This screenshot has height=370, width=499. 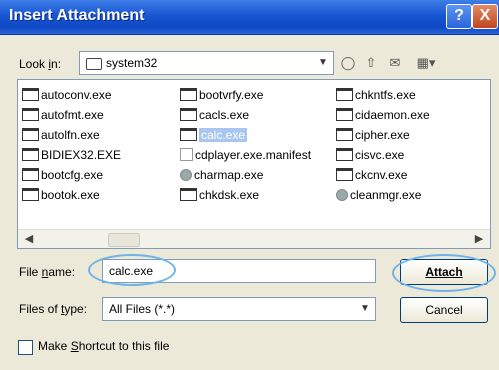 I want to click on scroll-left-icon: ◀, so click(x=29, y=239).